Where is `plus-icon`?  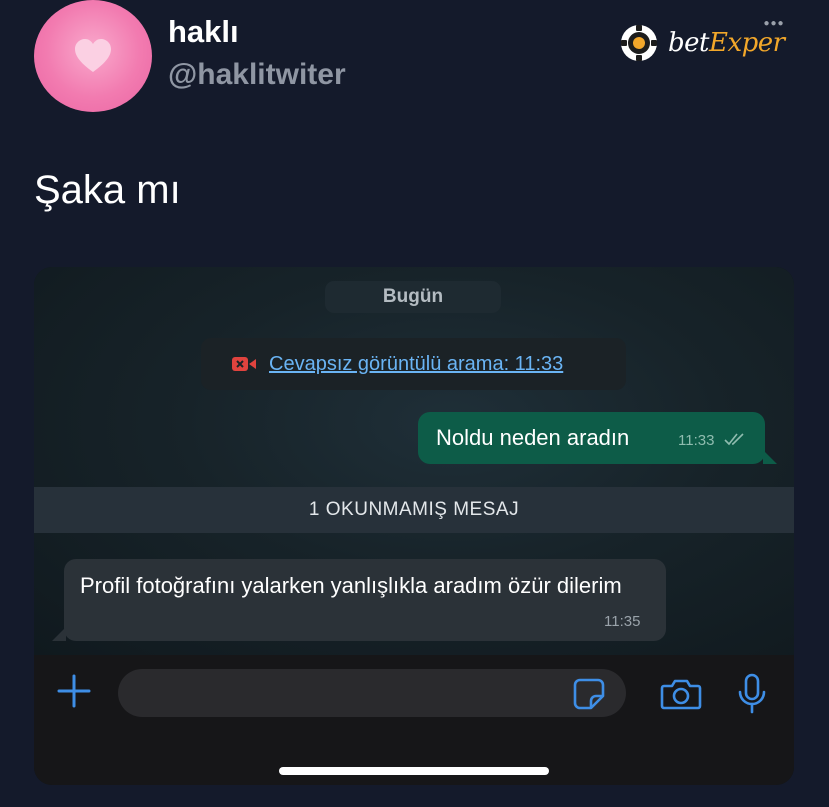
plus-icon is located at coordinates (74, 691).